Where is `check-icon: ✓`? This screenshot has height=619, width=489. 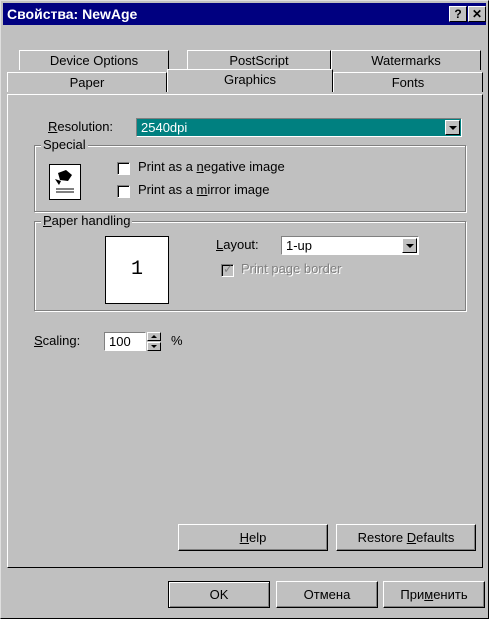 check-icon: ✓ is located at coordinates (228, 269).